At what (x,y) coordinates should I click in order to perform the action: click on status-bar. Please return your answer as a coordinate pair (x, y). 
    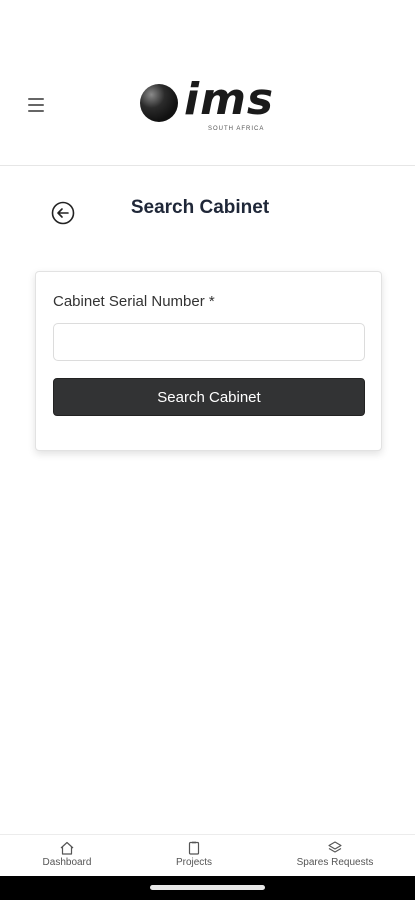
    Looking at the image, I should click on (207, 26).